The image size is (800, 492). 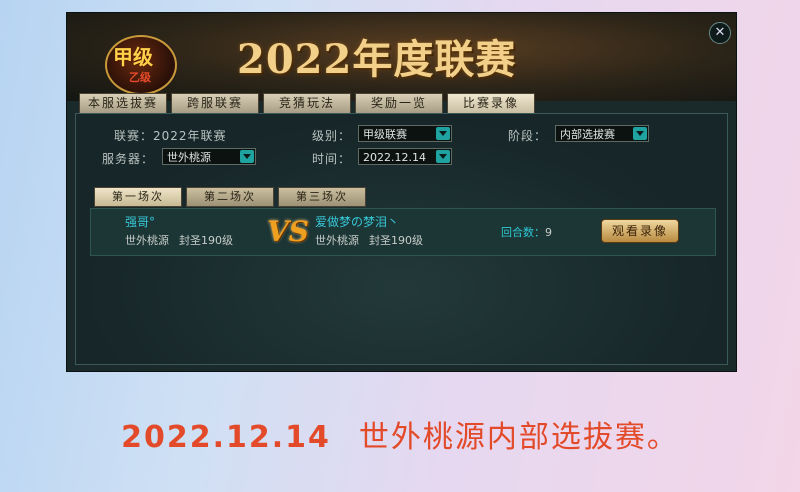 I want to click on server-select: 世外桃源, so click(x=209, y=156).